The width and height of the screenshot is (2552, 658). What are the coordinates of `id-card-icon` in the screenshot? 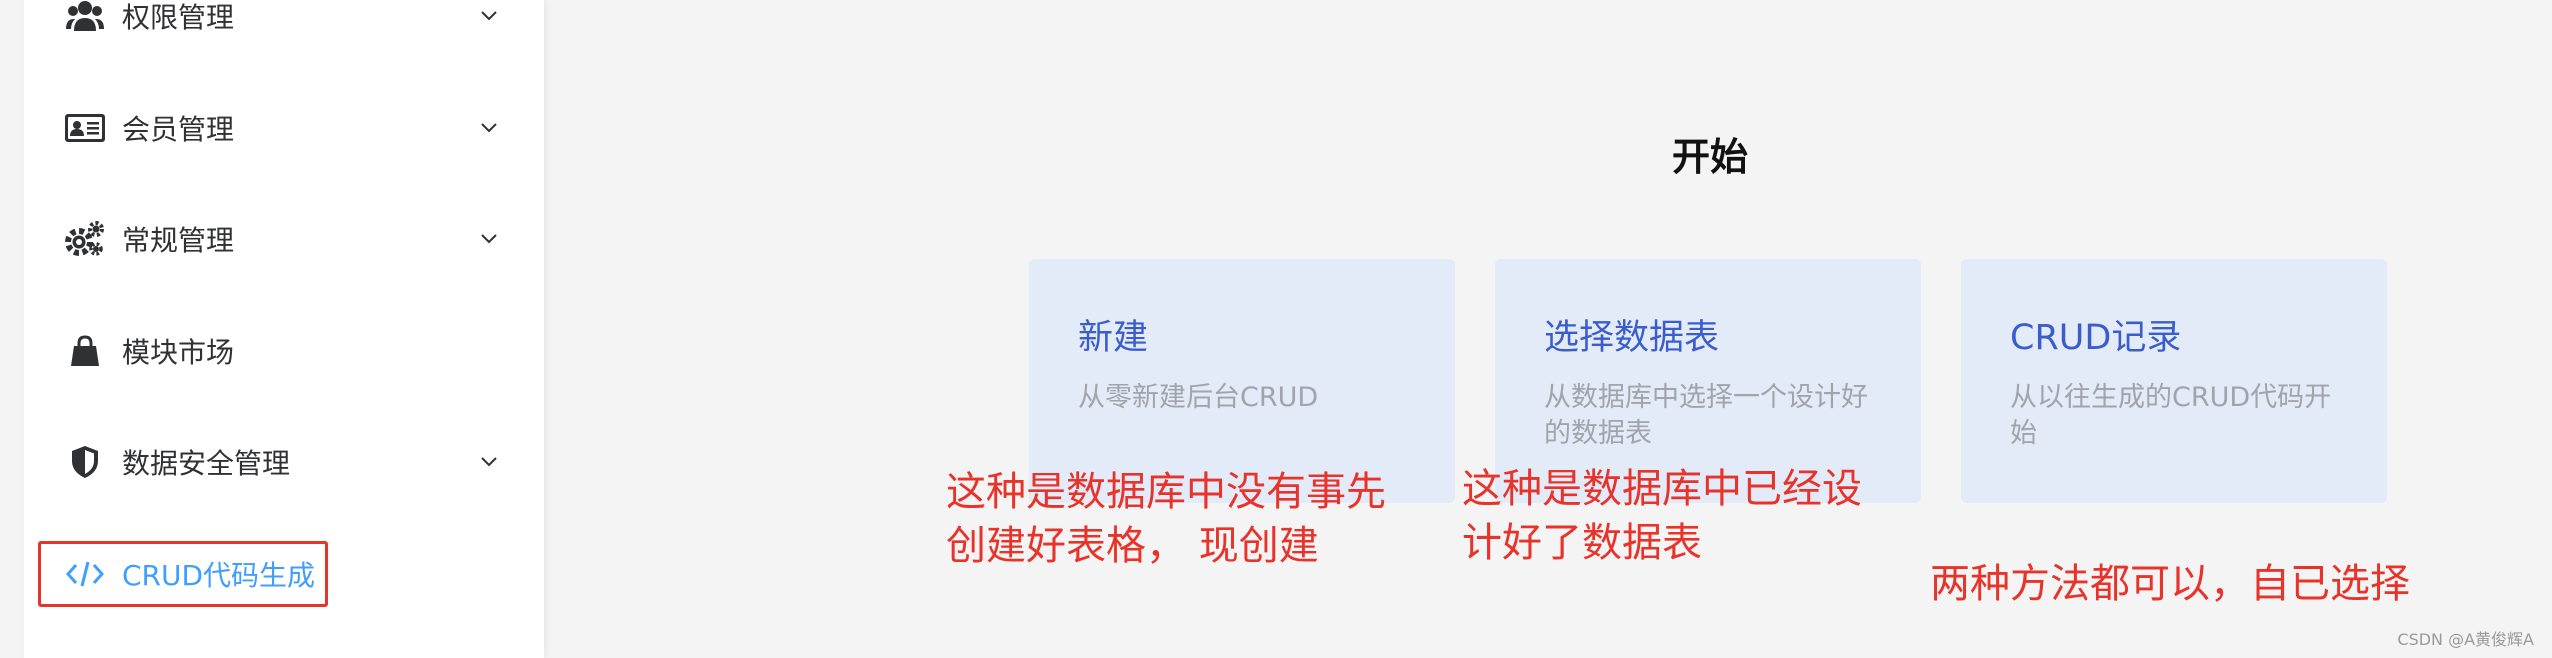 It's located at (85, 128).